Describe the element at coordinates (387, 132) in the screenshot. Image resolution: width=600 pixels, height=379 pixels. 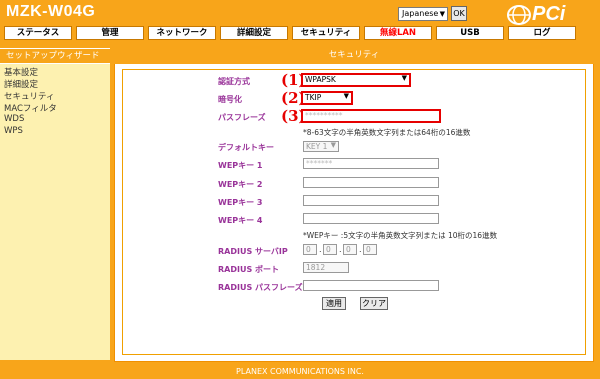
I see `passphrase-note: *8-63文字の半角英数文字列または64桁の16進数` at that location.